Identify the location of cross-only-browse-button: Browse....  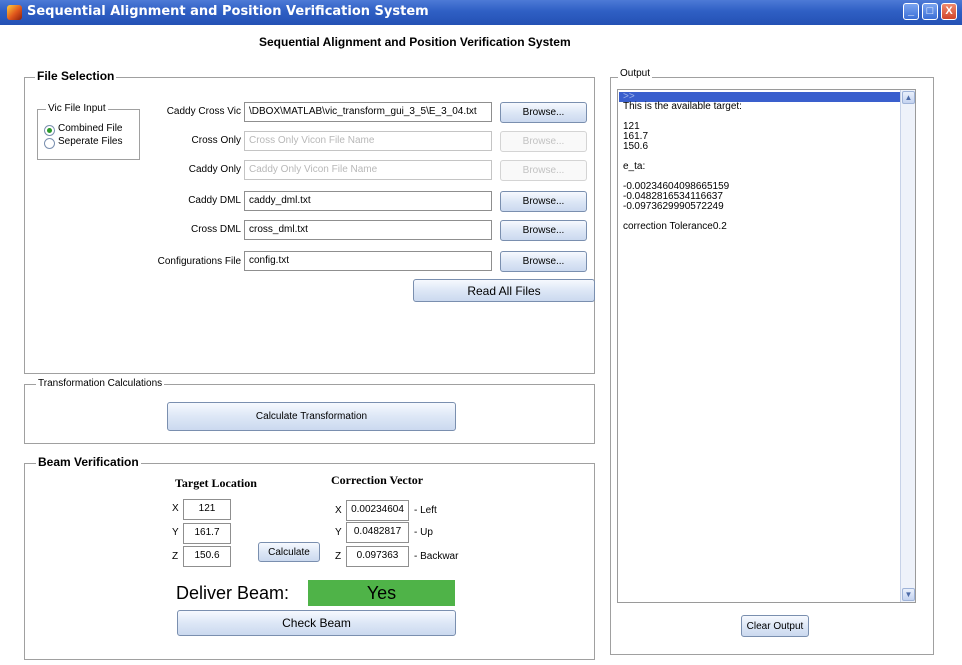
(543, 141).